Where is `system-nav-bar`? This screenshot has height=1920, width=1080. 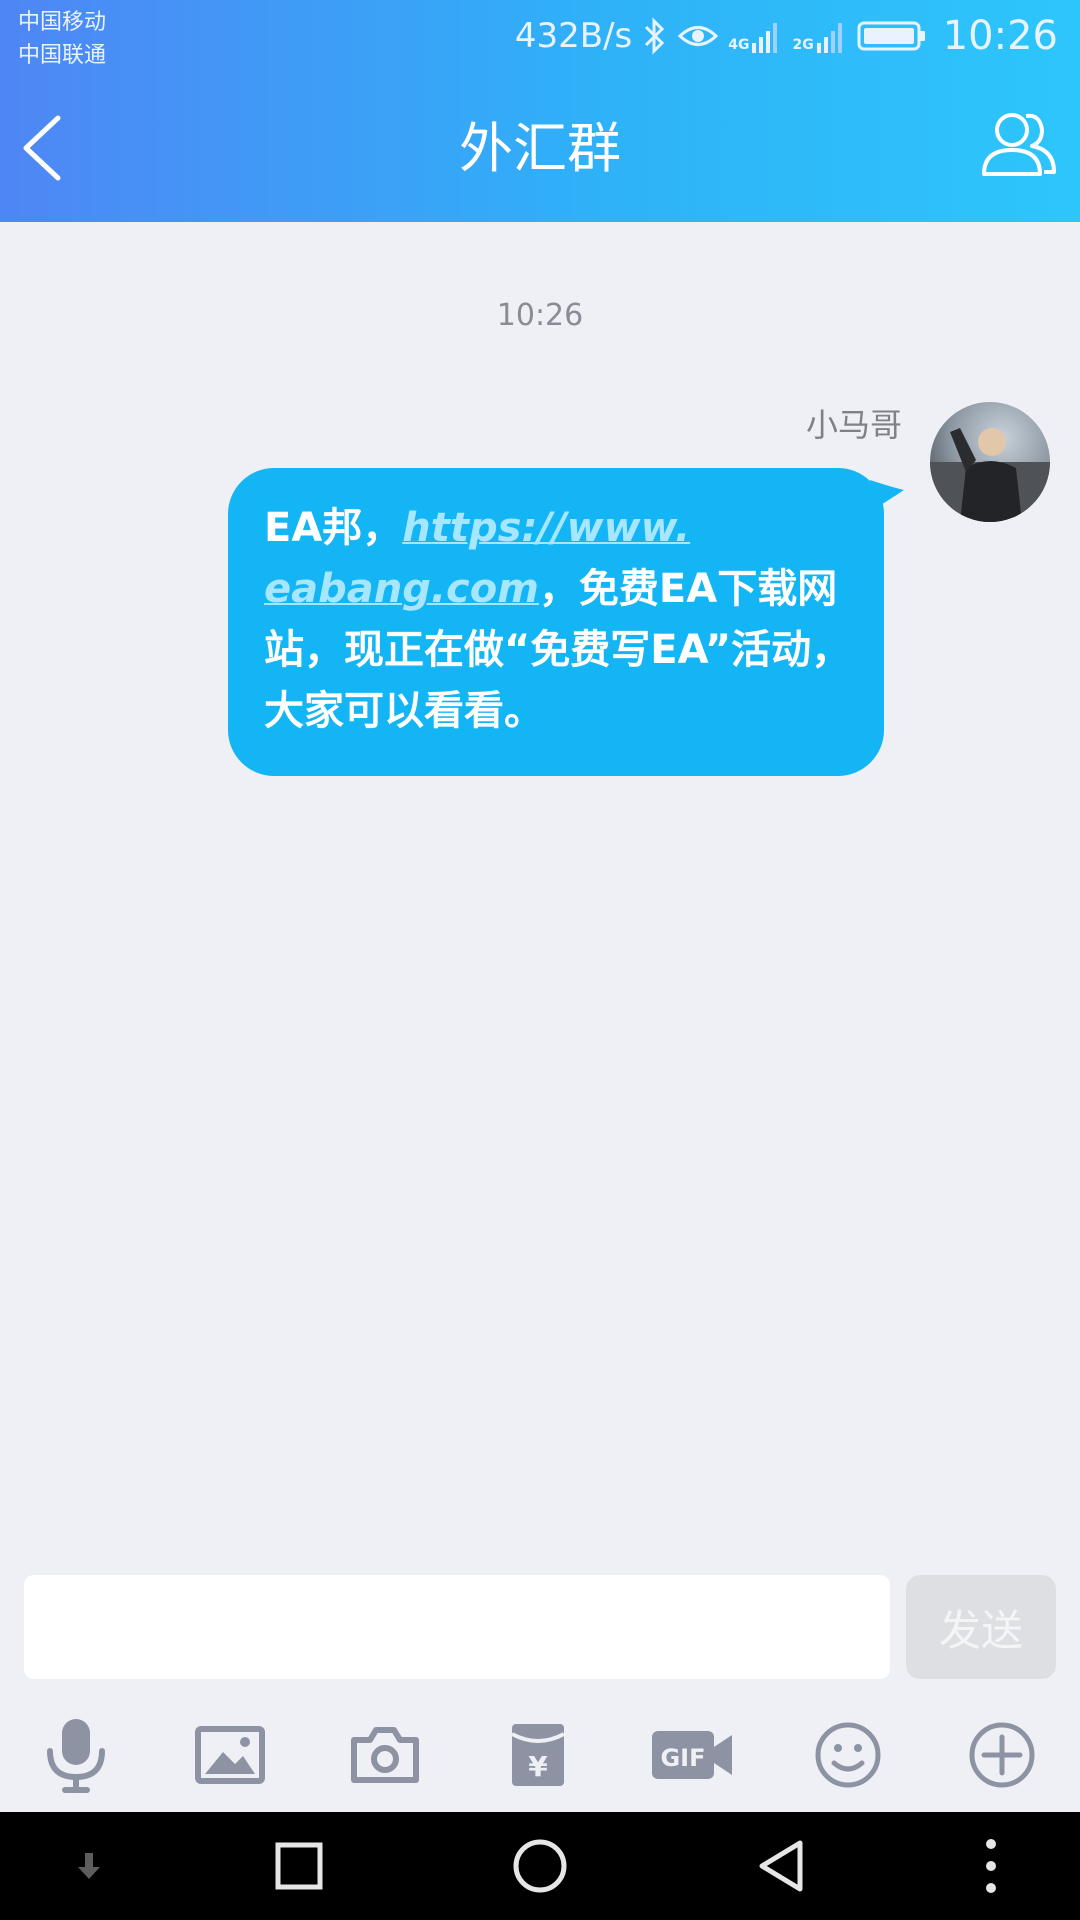
system-nav-bar is located at coordinates (540, 1866).